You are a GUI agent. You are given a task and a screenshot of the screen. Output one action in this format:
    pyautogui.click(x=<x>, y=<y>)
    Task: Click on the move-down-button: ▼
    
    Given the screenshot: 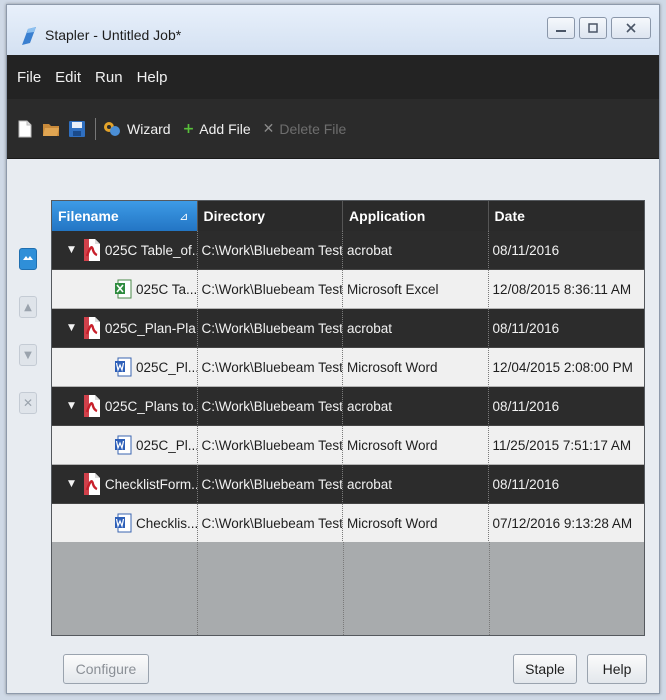 What is the action you would take?
    pyautogui.click(x=28, y=355)
    